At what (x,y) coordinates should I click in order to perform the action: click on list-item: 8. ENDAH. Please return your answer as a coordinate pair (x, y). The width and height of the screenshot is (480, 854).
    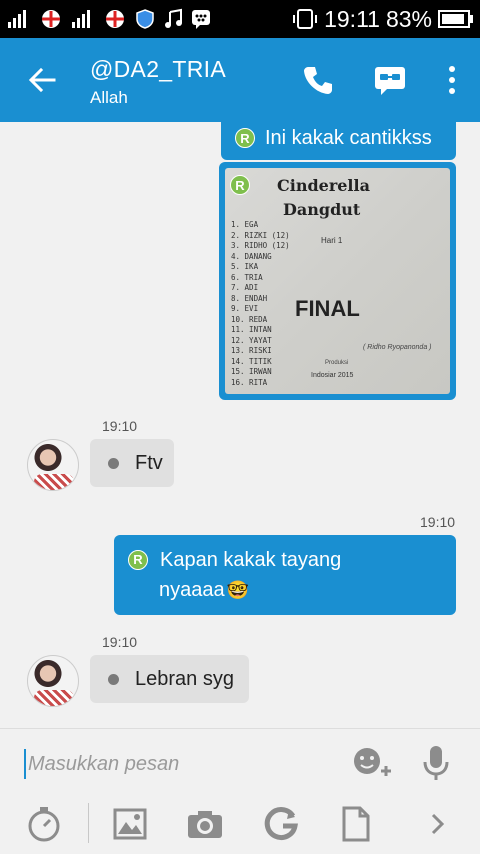
    Looking at the image, I should click on (249, 298).